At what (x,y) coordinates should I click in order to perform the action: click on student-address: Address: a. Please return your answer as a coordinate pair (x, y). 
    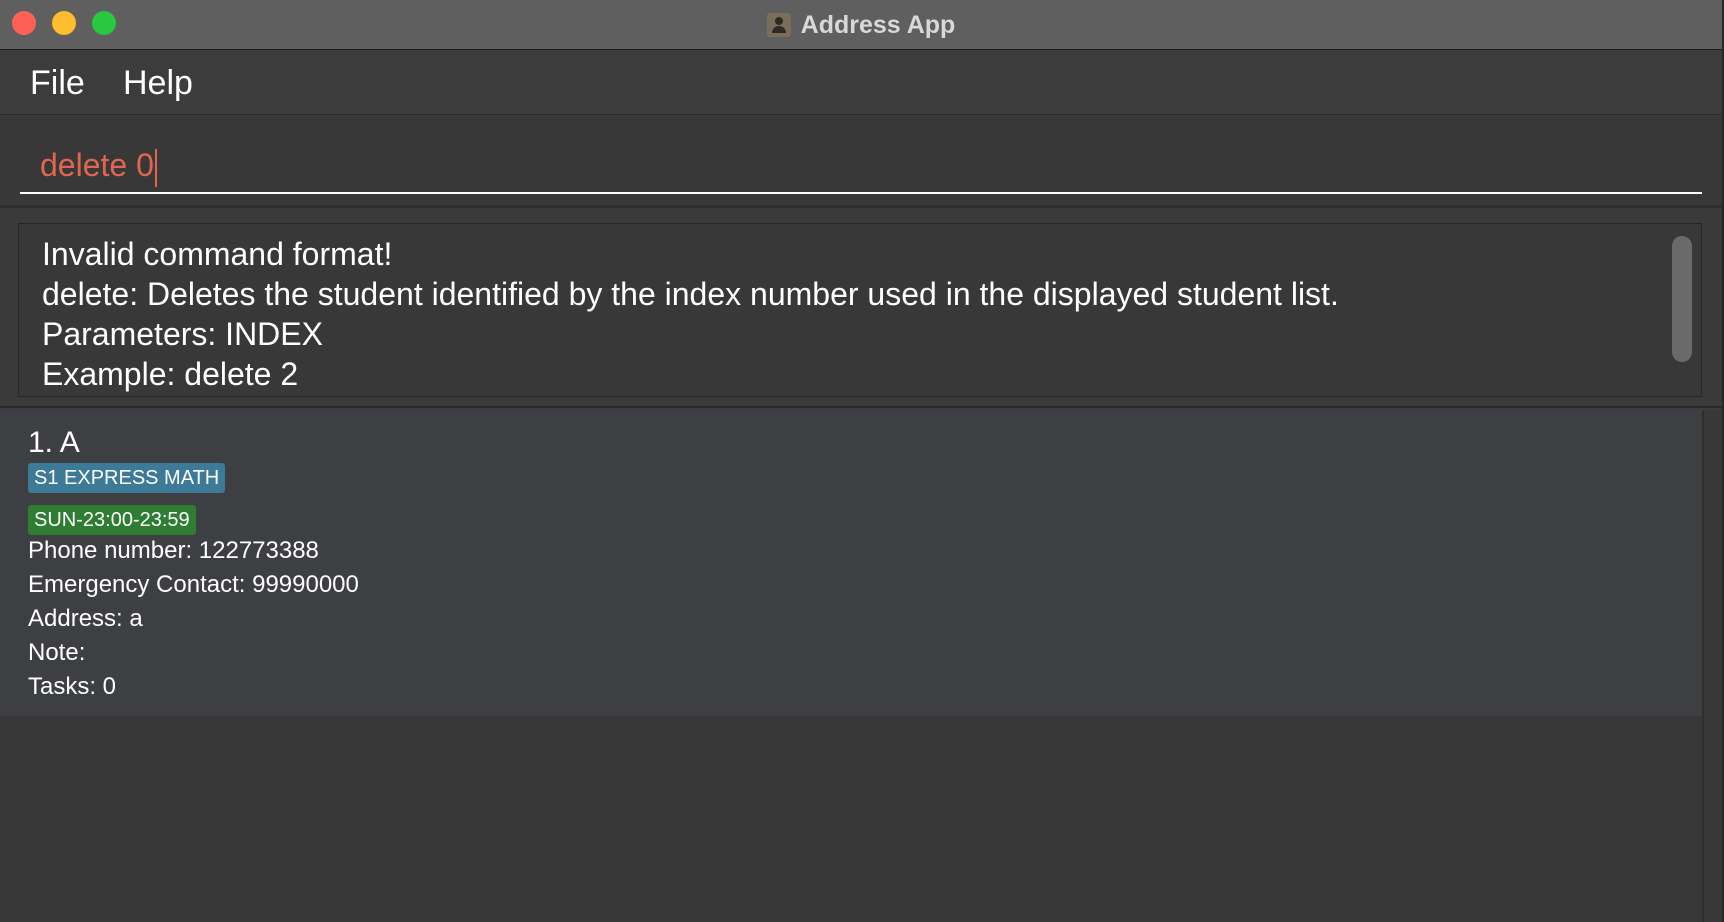
    Looking at the image, I should click on (85, 618).